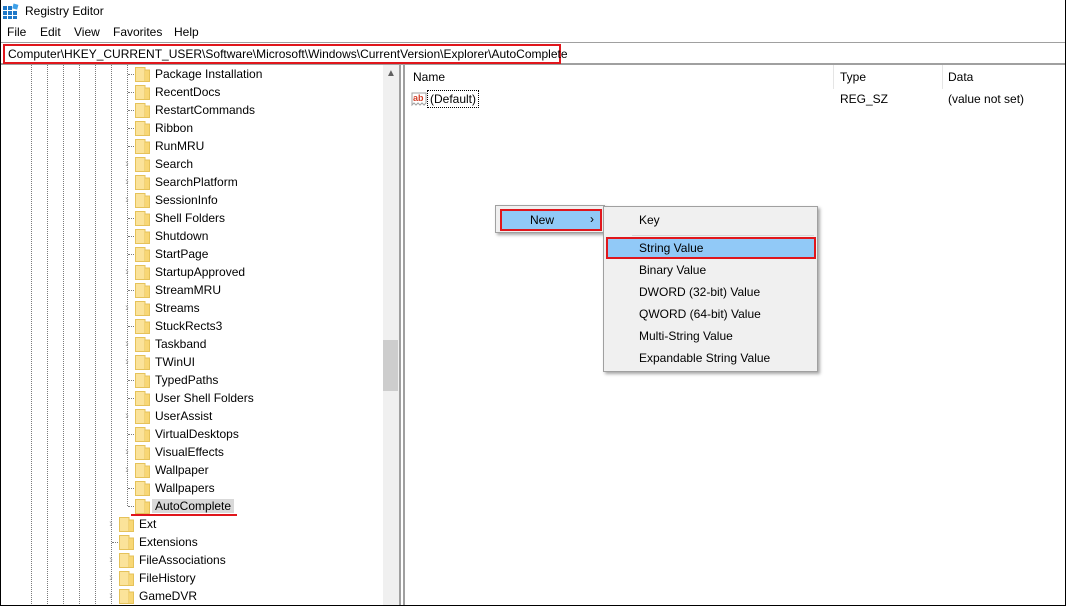  I want to click on column-header-data: Data, so click(960, 77).